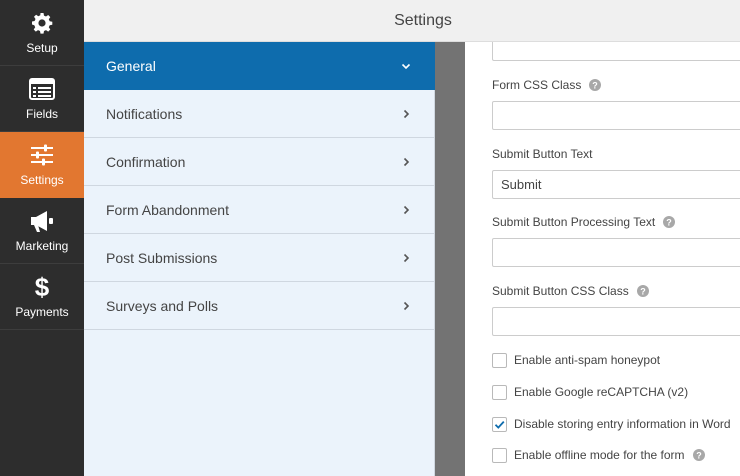 This screenshot has width=740, height=476. Describe the element at coordinates (42, 155) in the screenshot. I see `sliders-icon` at that location.